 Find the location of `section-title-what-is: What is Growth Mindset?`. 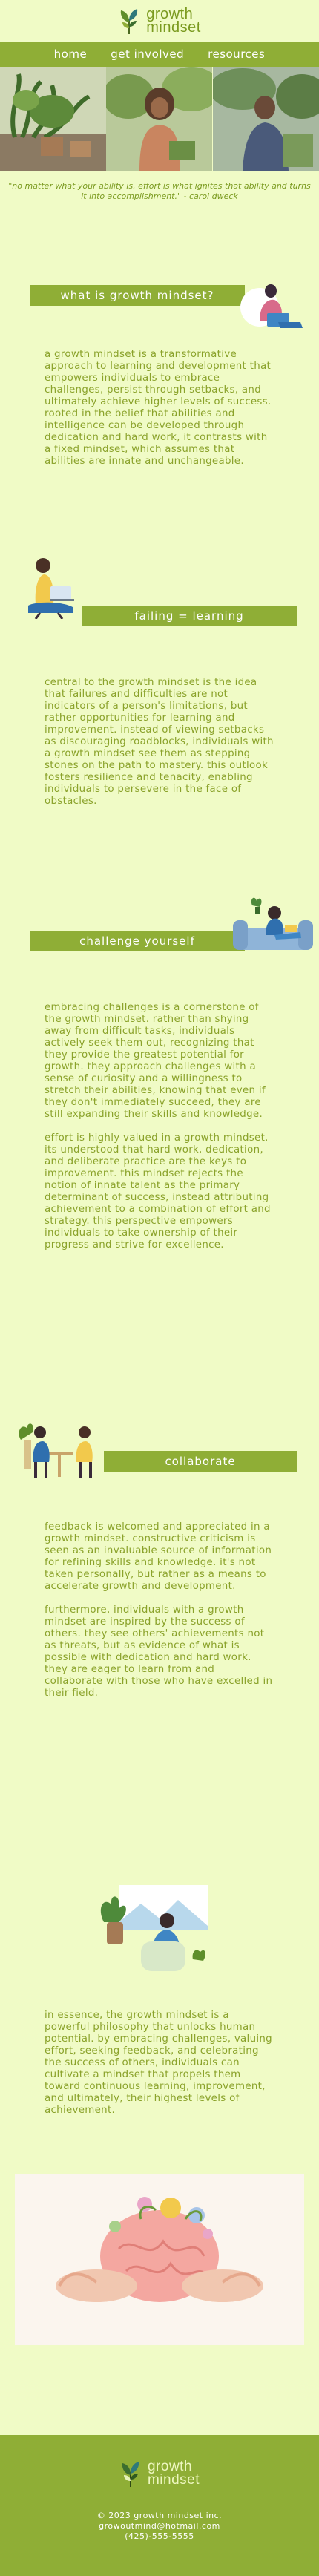

section-title-what-is: What is Growth Mindset? is located at coordinates (137, 295).